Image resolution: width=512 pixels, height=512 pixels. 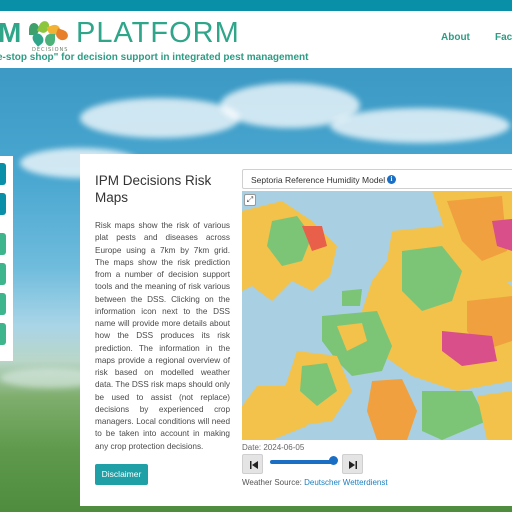 I want to click on logo-text-right: PLATFORM, so click(x=158, y=33).